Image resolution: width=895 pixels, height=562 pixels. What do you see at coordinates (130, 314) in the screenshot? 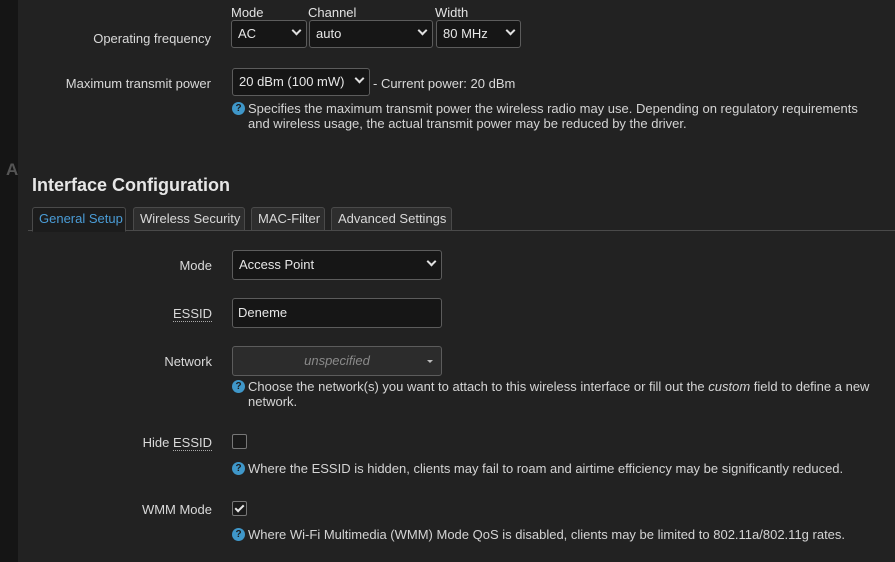
I see `essid-label: ESSID` at bounding box center [130, 314].